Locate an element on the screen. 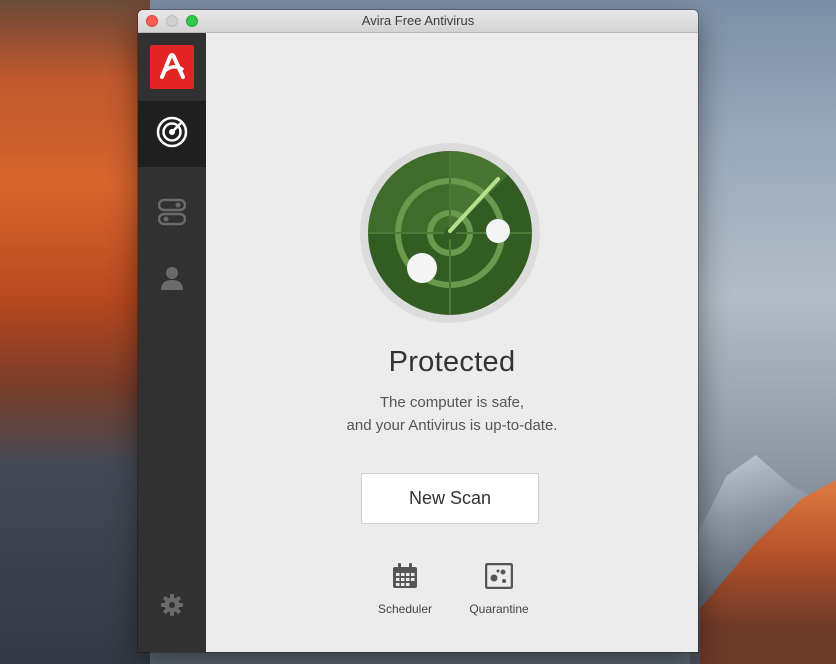  quarantine-icon is located at coordinates (499, 578).